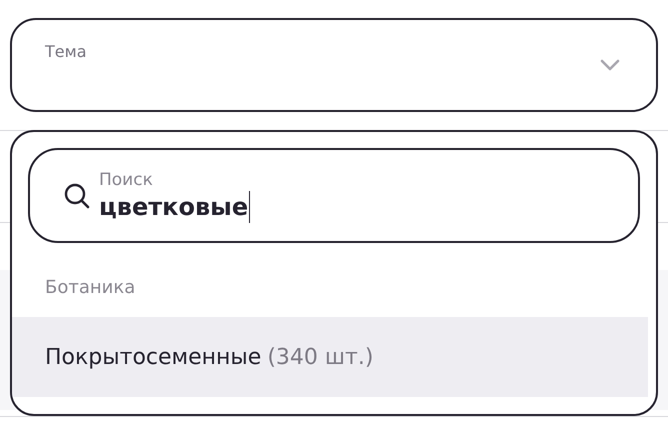  I want to click on search-label: Поиск, so click(126, 179).